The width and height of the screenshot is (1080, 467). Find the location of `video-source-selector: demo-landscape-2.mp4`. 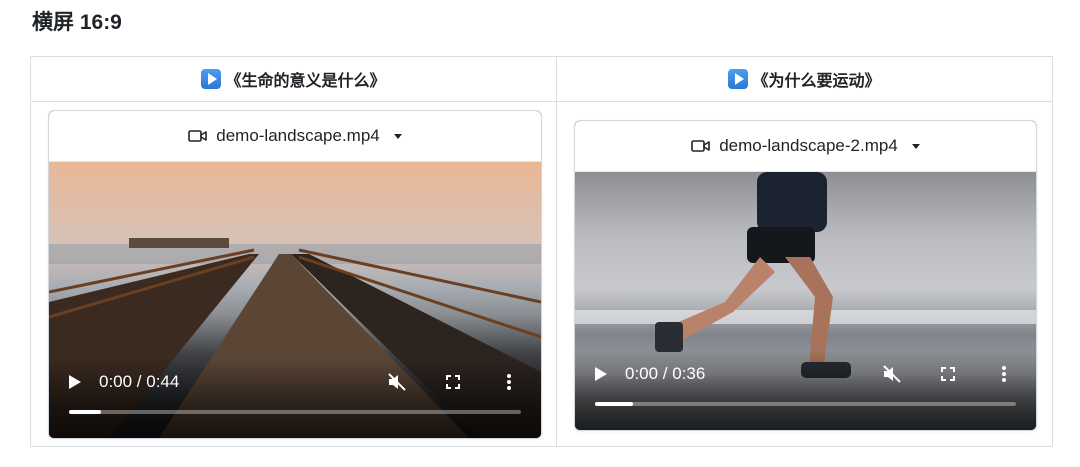

video-source-selector: demo-landscape-2.mp4 is located at coordinates (805, 146).